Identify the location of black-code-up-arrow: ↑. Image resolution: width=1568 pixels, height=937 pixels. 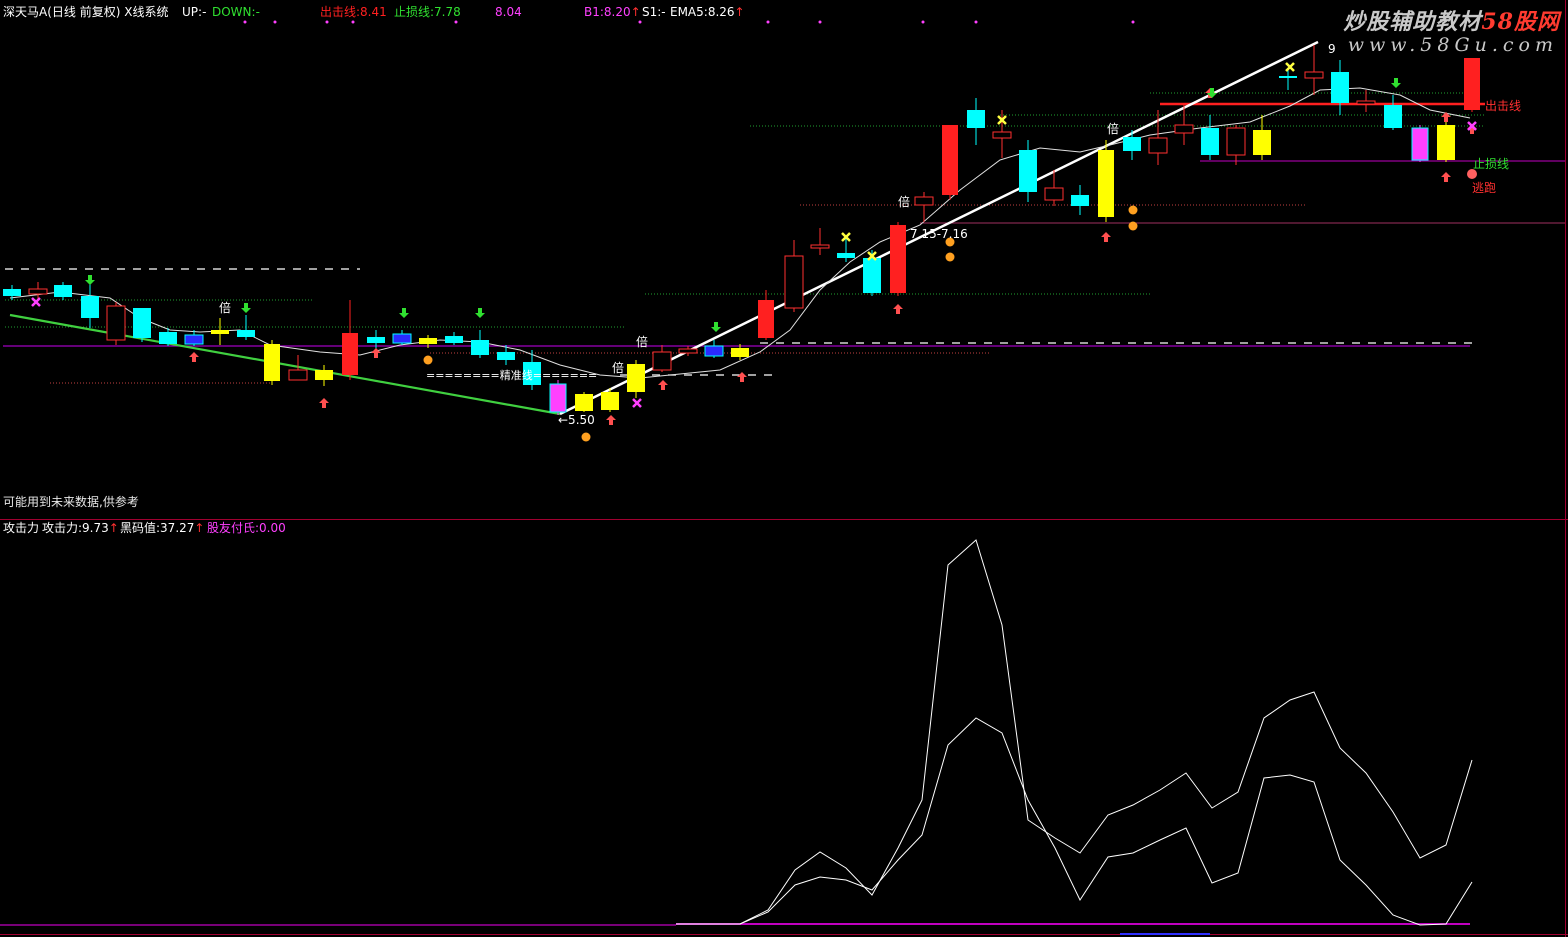
(199, 528).